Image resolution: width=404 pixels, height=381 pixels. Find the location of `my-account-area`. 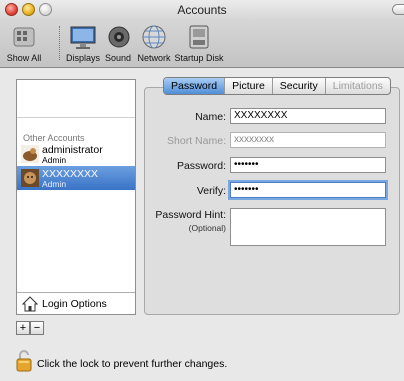

my-account-area is located at coordinates (76, 99).